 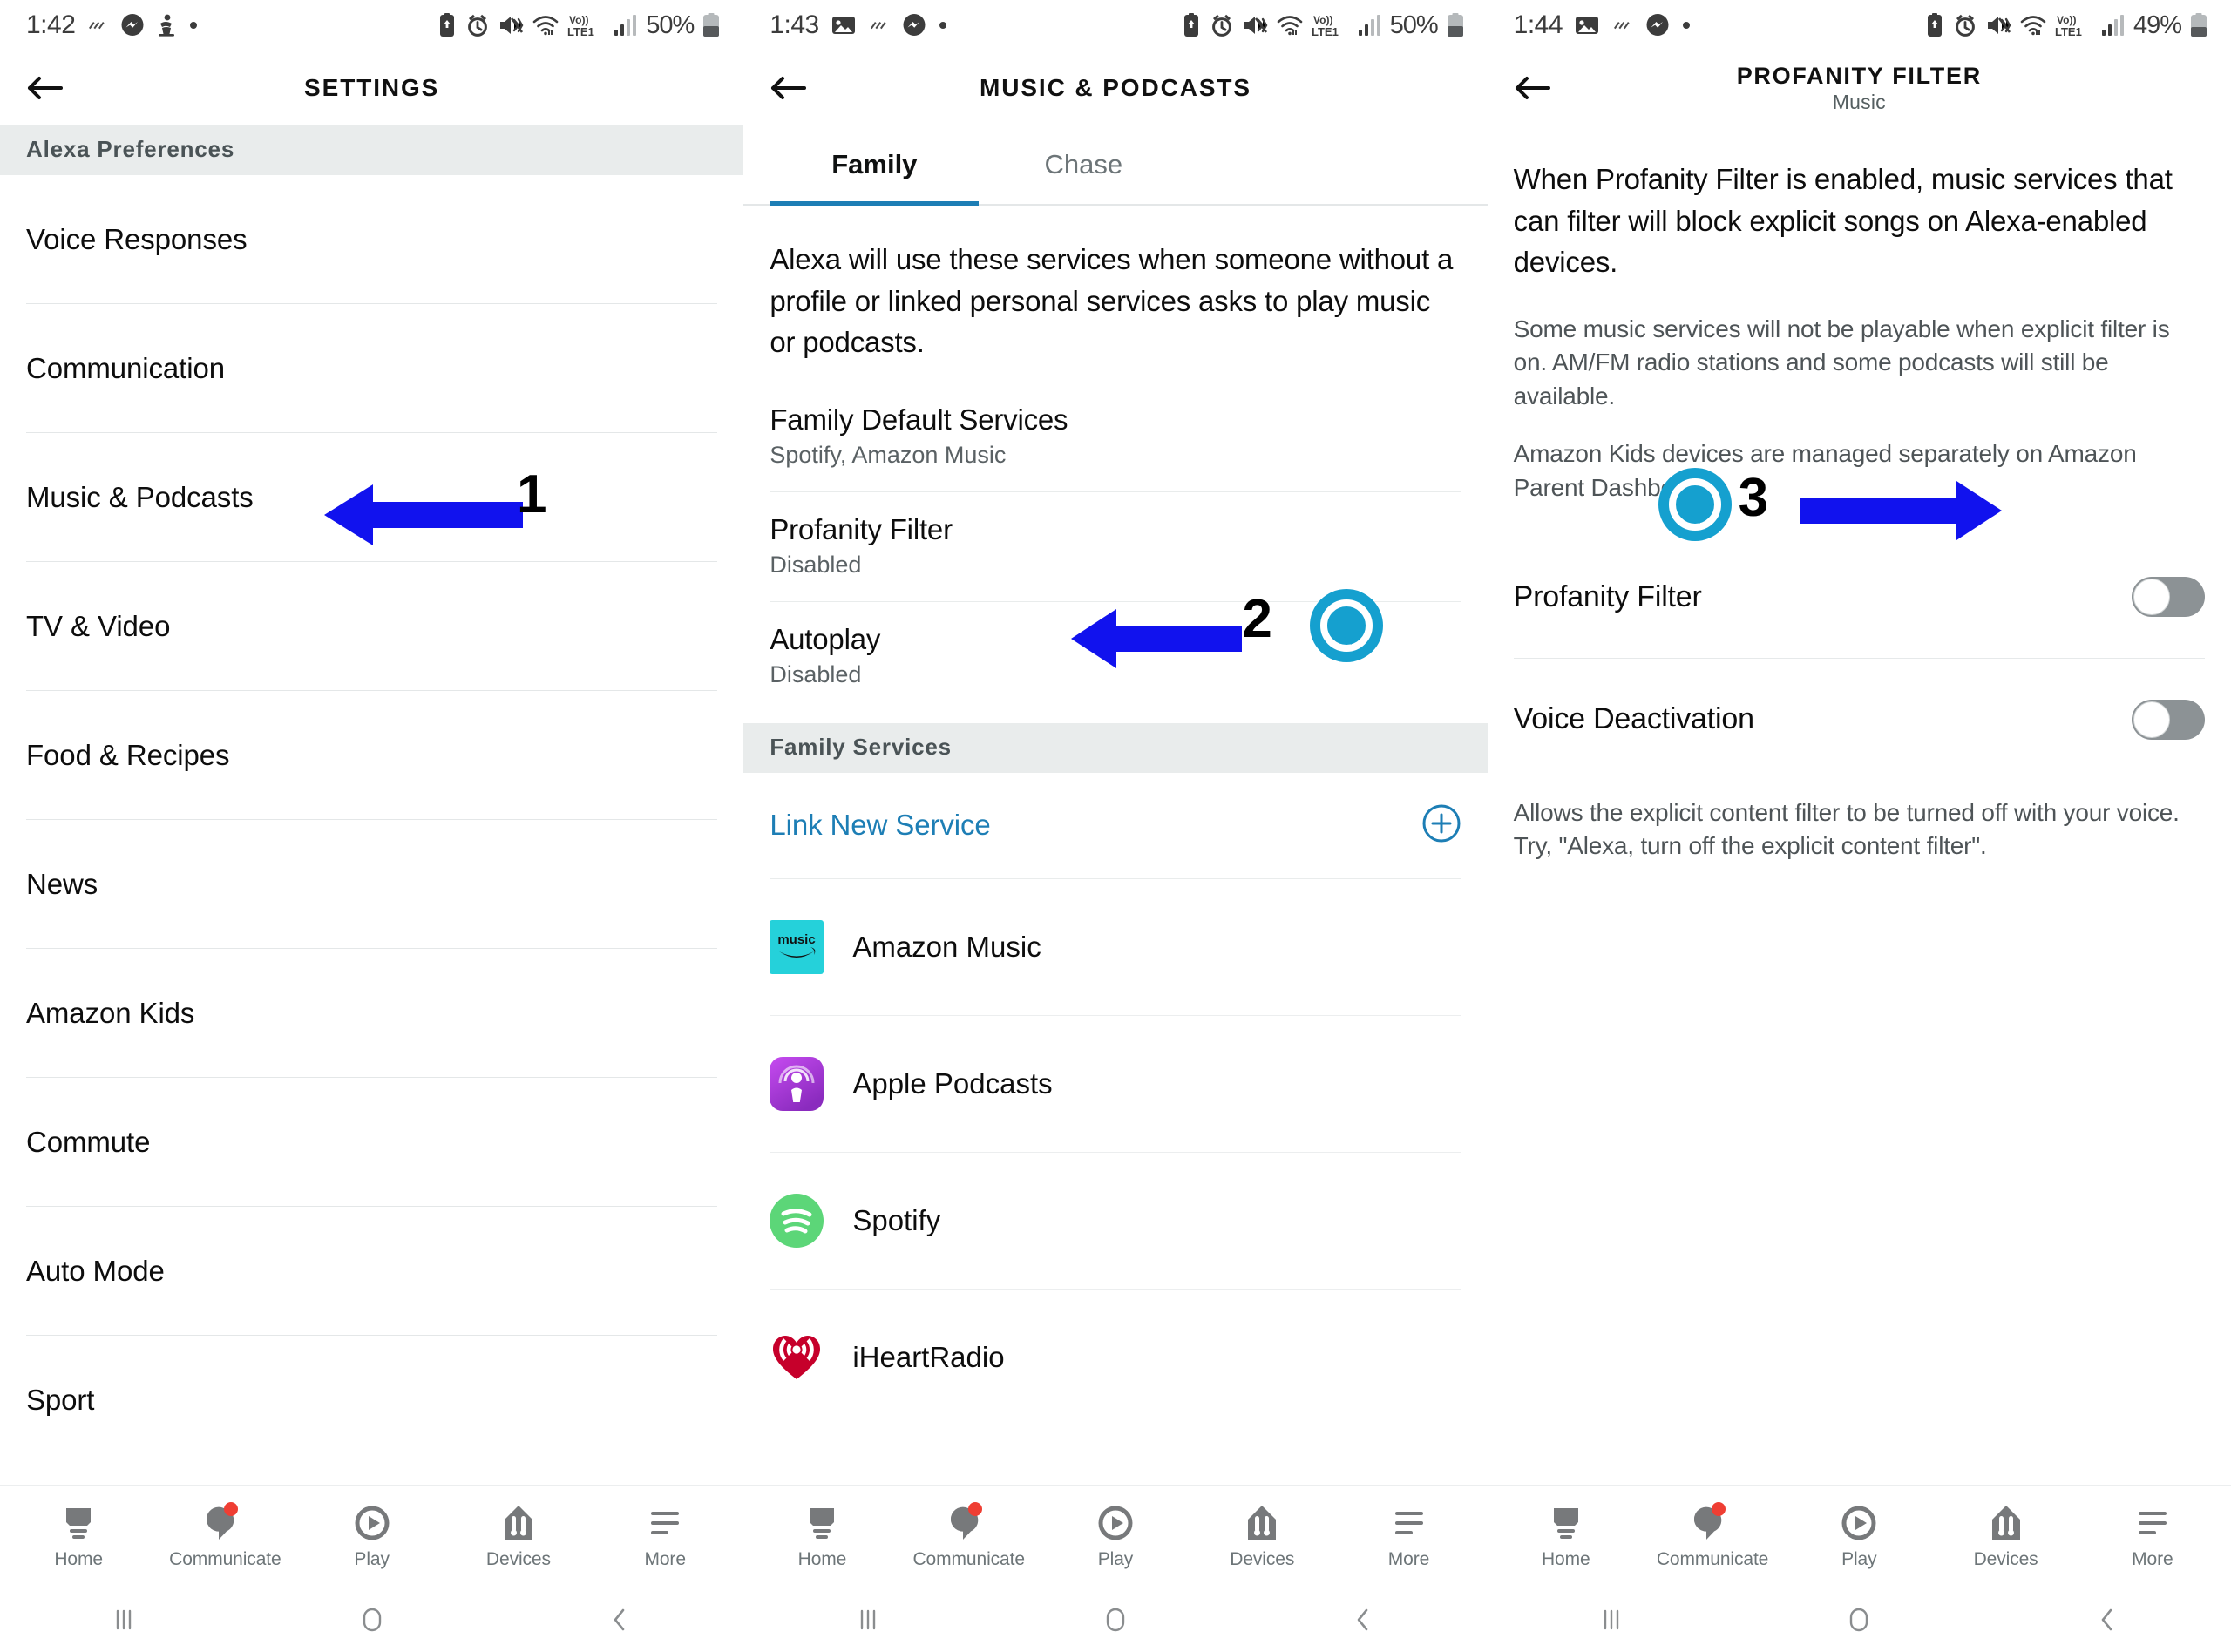 I want to click on sidebar-item-amazon-kids: Amazon Kids, so click(x=372, y=1014).